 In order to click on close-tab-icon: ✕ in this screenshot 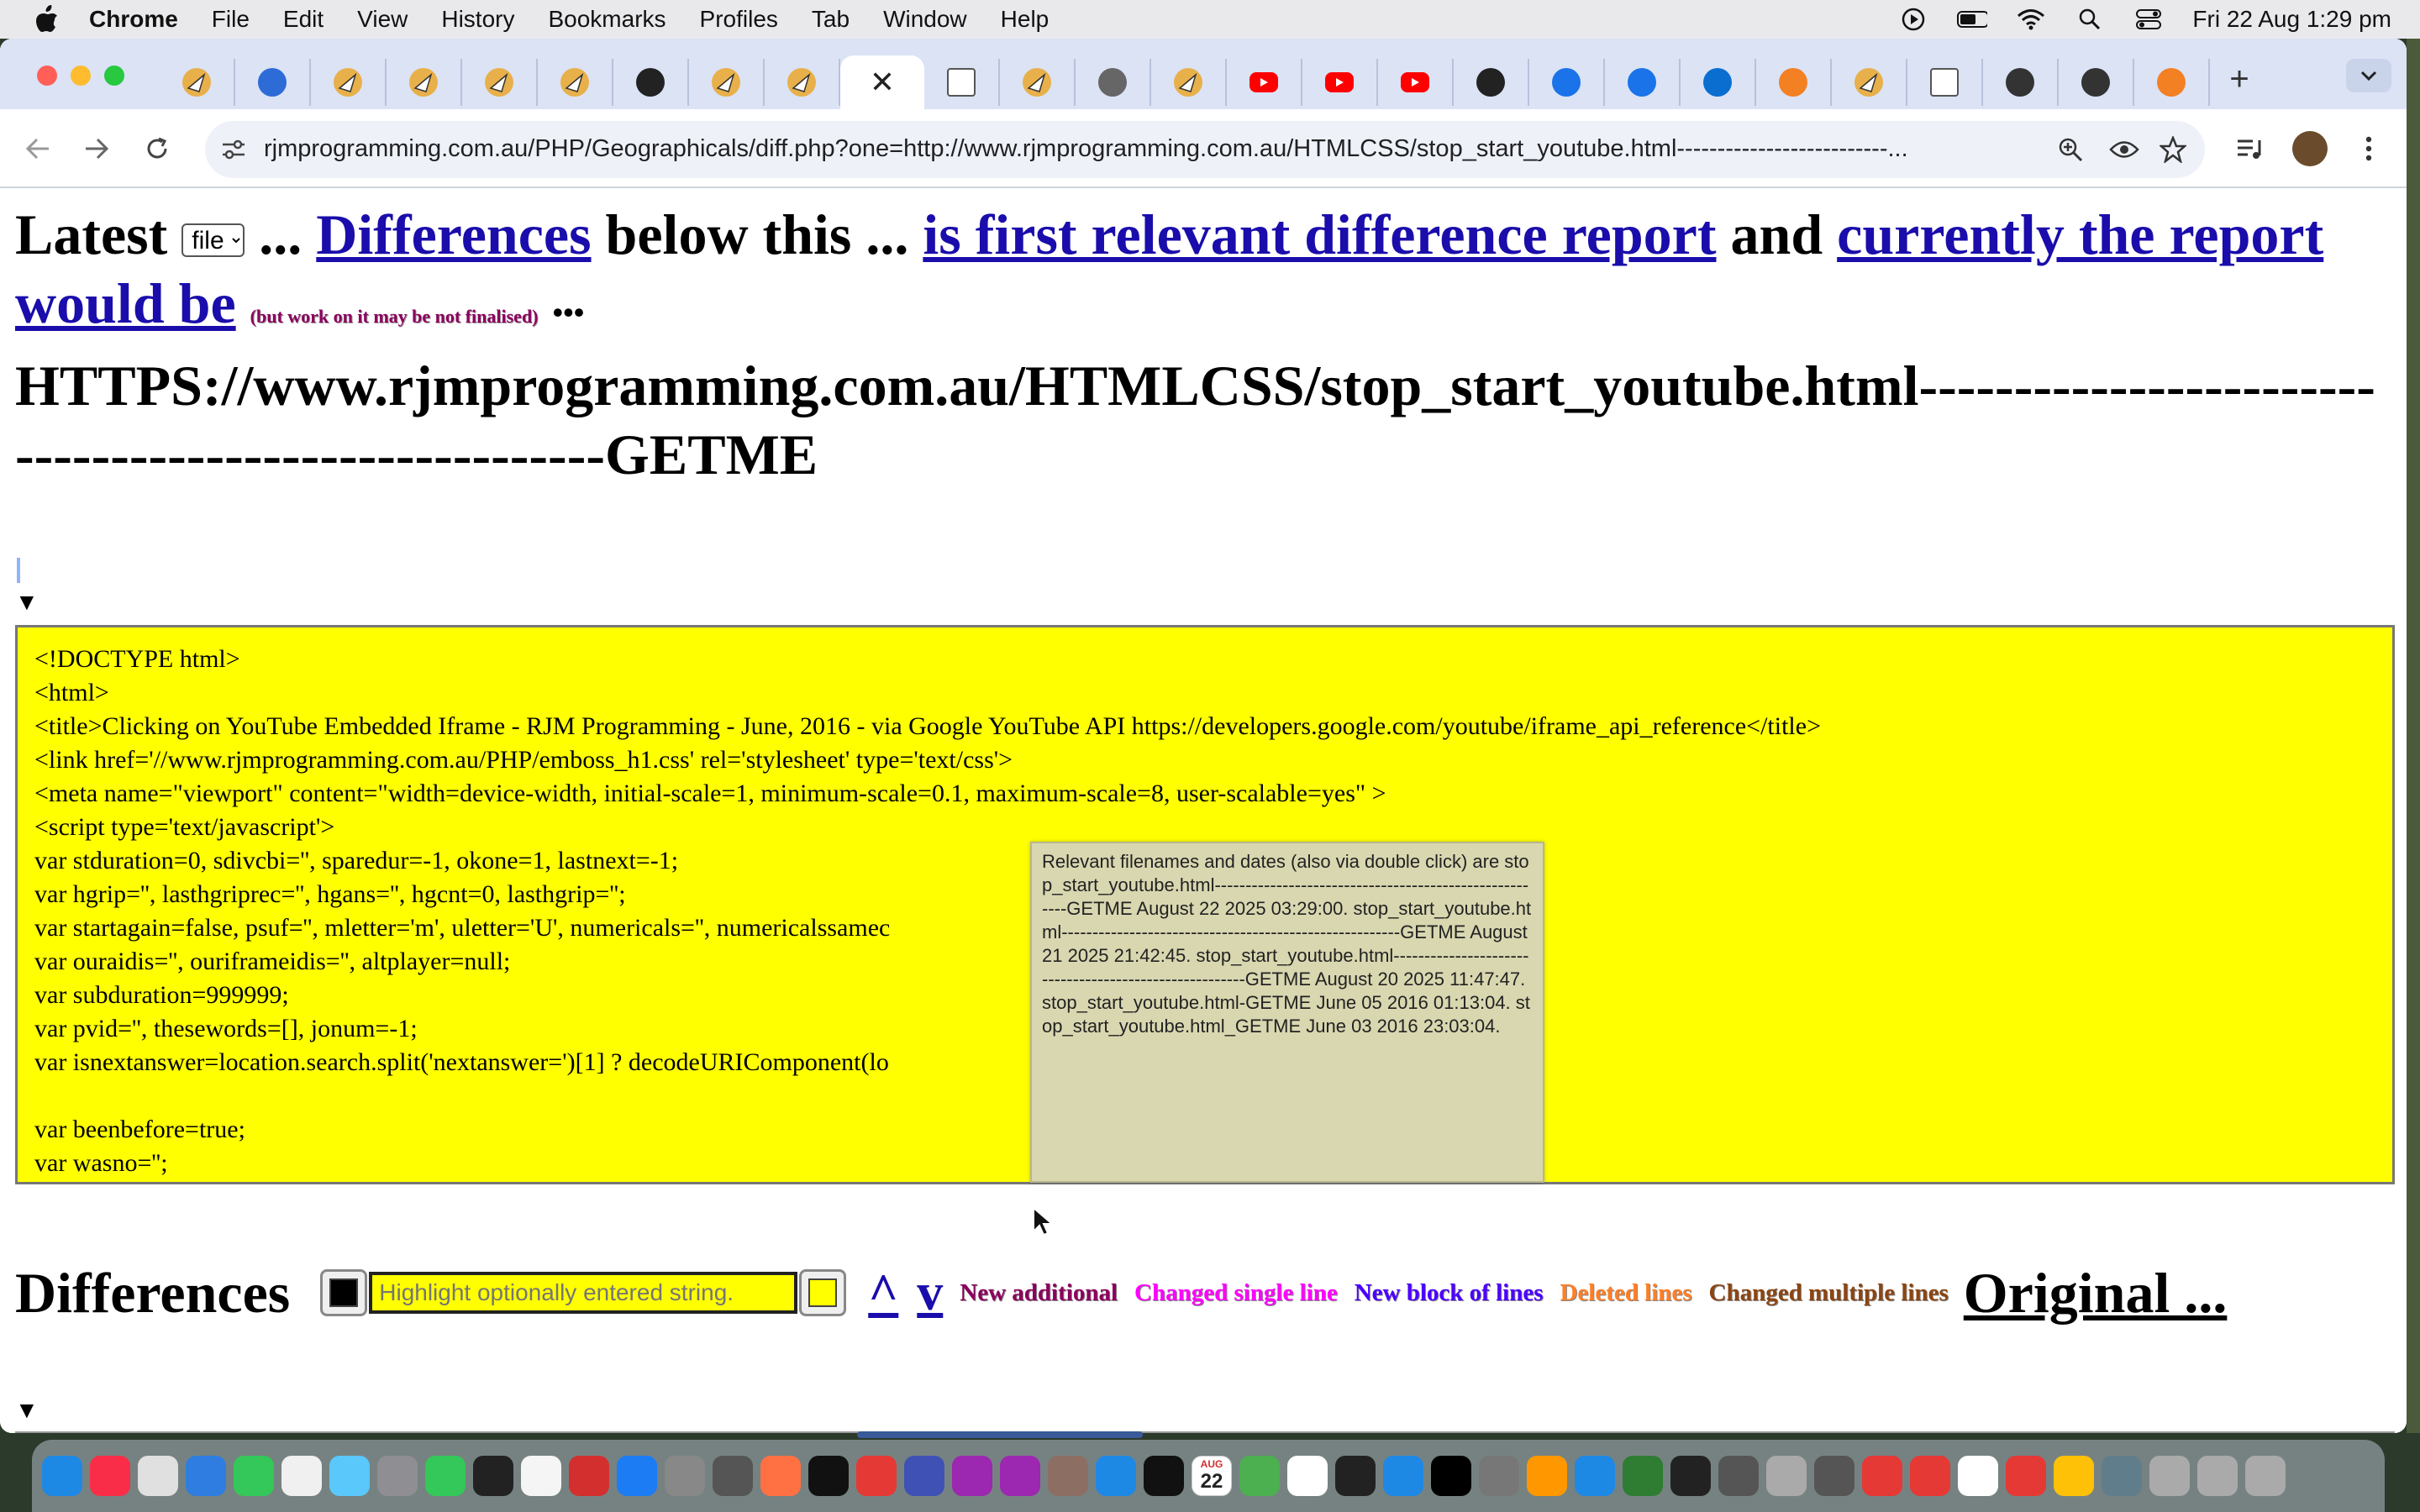, I will do `click(882, 82)`.